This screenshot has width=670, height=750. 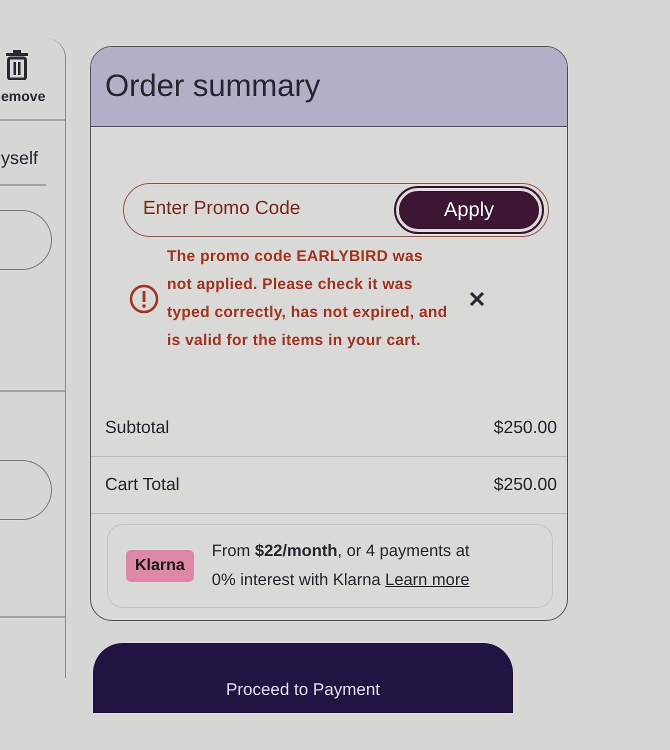 I want to click on klarna-badge: Klarna, so click(x=160, y=566).